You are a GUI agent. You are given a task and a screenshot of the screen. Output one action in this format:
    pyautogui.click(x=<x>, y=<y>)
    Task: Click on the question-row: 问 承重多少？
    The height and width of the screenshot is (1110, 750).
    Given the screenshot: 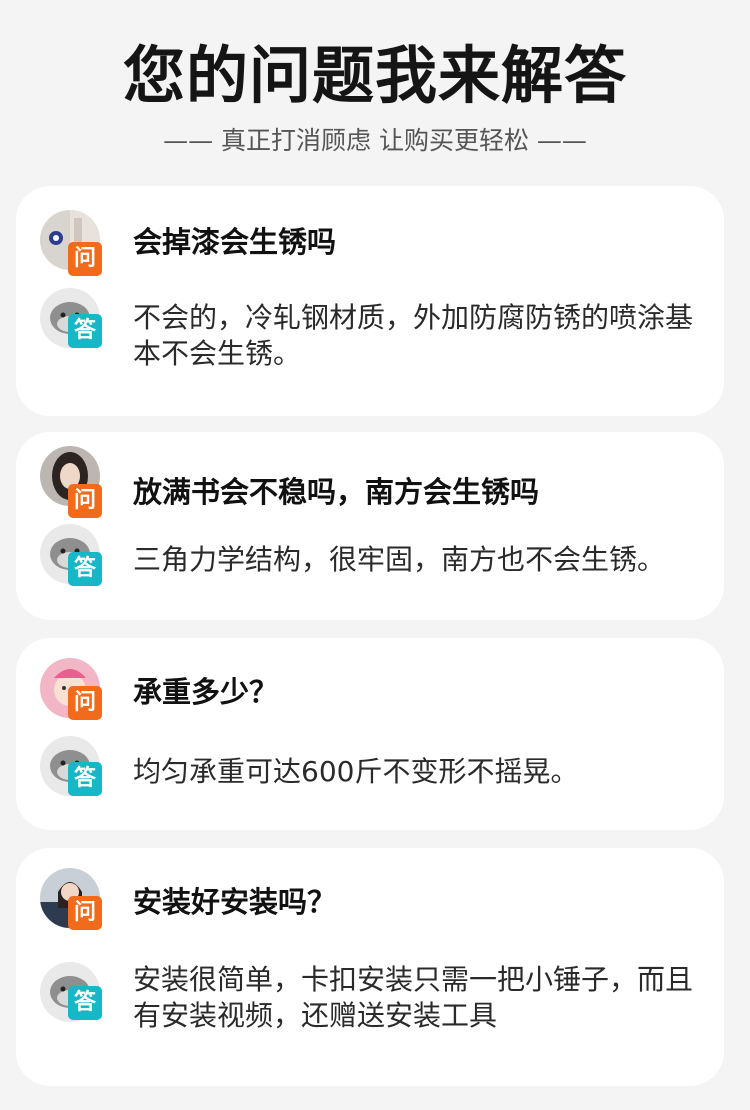 What is the action you would take?
    pyautogui.click(x=370, y=693)
    